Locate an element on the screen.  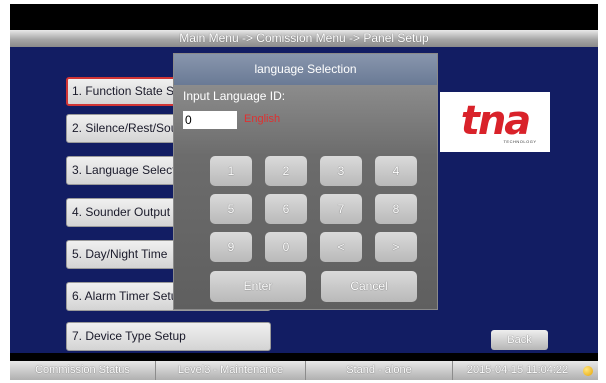
back-button: Back is located at coordinates (519, 340).